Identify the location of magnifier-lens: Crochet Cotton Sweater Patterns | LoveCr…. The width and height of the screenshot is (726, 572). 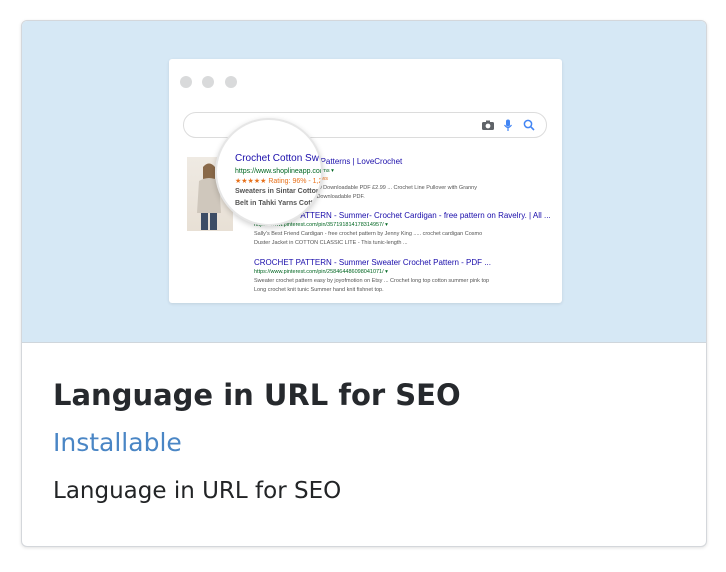
(269, 172).